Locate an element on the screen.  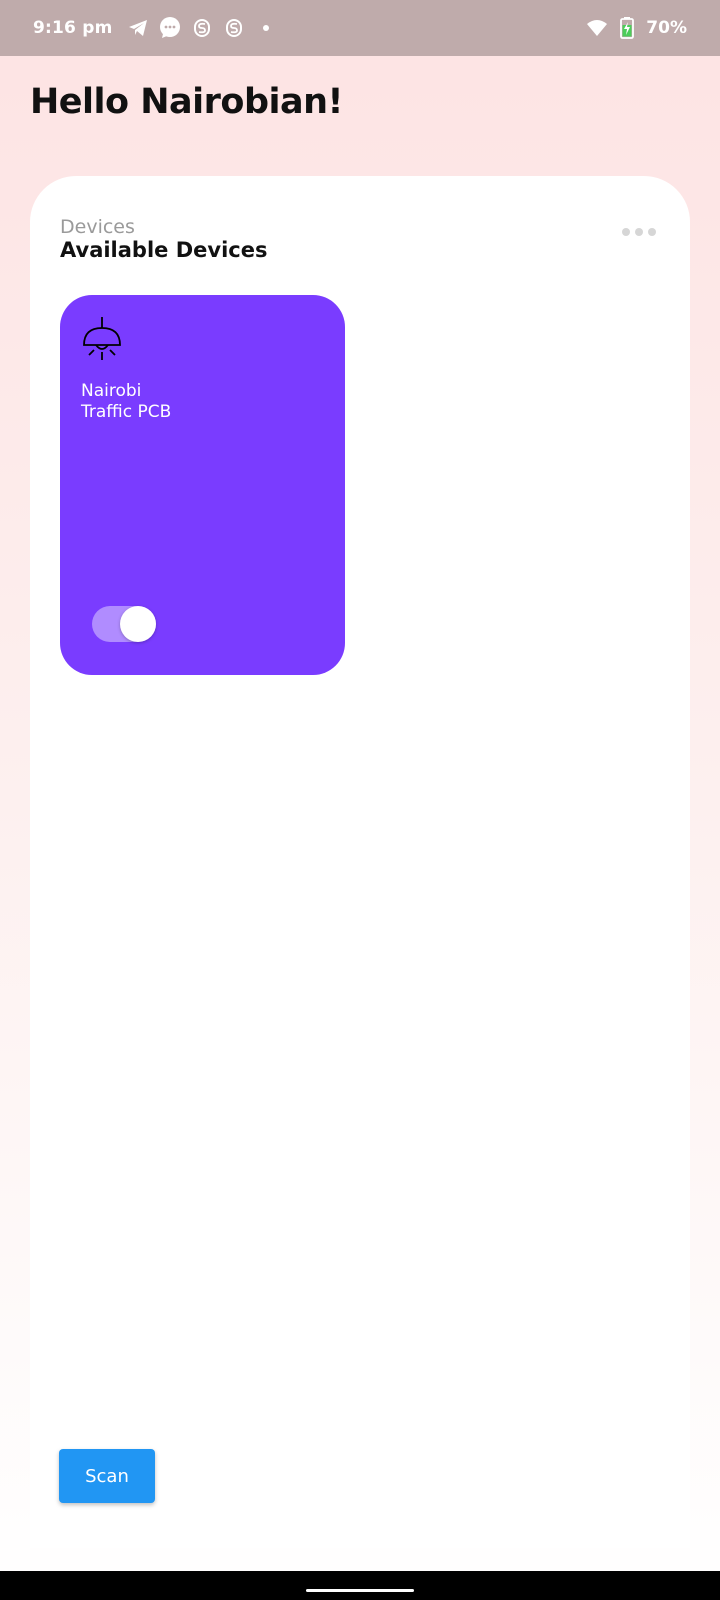
status-left: 9:16 pm is located at coordinates (155, 28).